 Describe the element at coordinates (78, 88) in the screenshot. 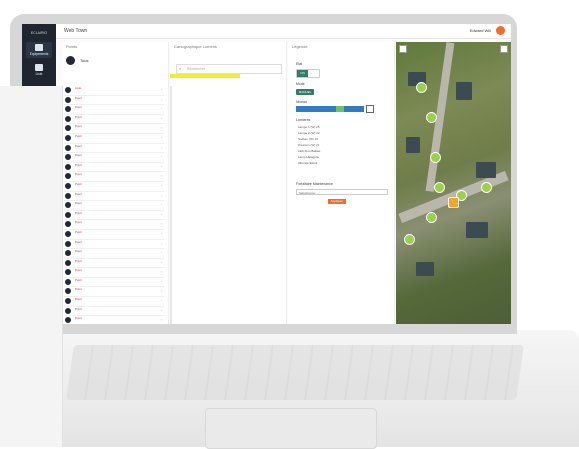

I see `list-item-name: Liste` at that location.